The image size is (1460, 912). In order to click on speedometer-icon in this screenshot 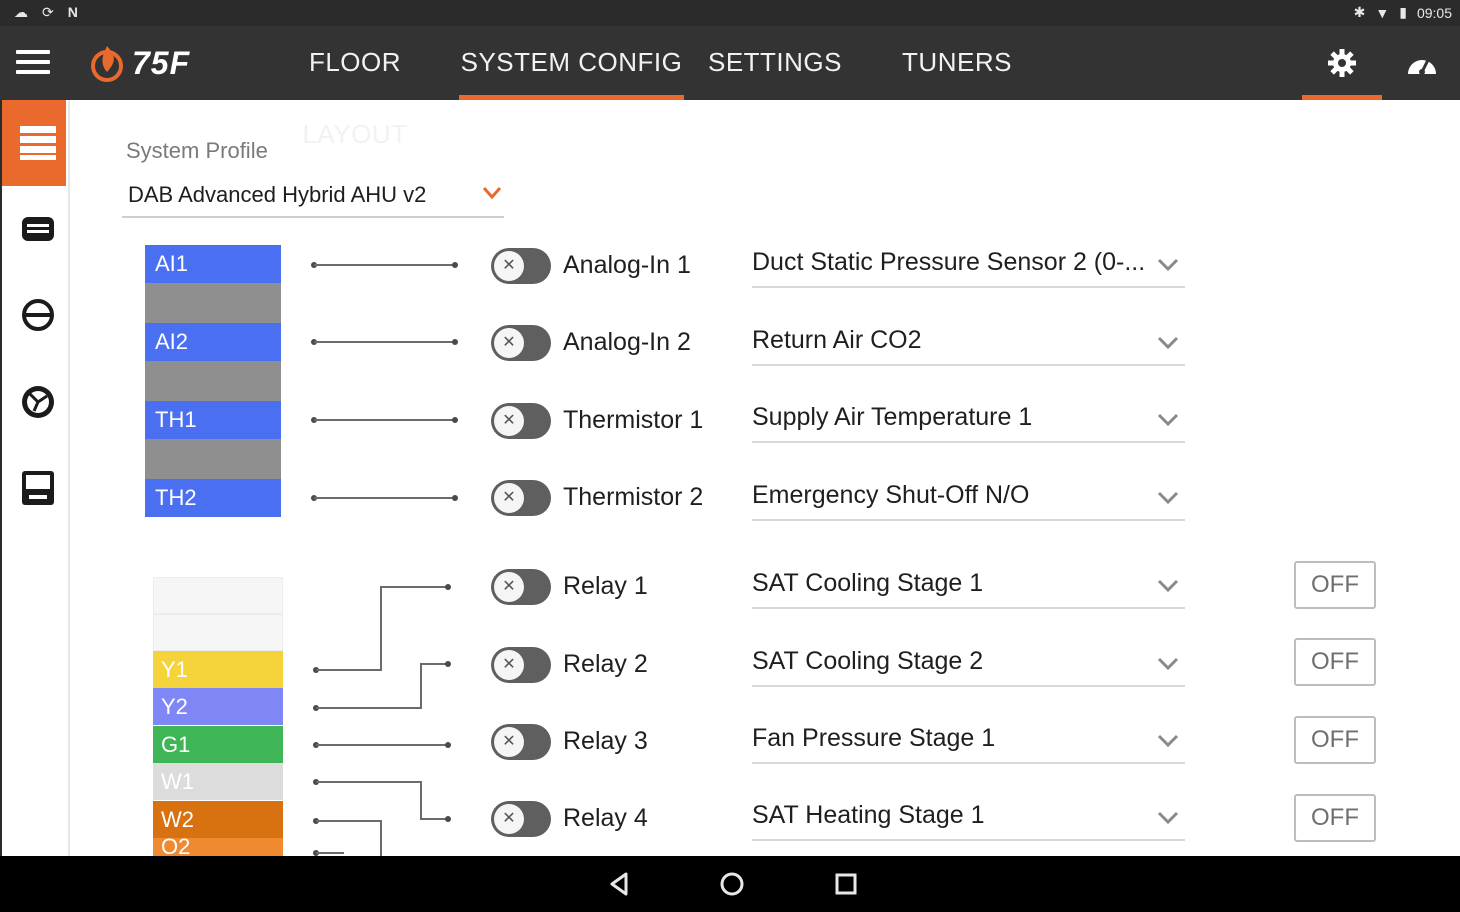, I will do `click(1422, 67)`.